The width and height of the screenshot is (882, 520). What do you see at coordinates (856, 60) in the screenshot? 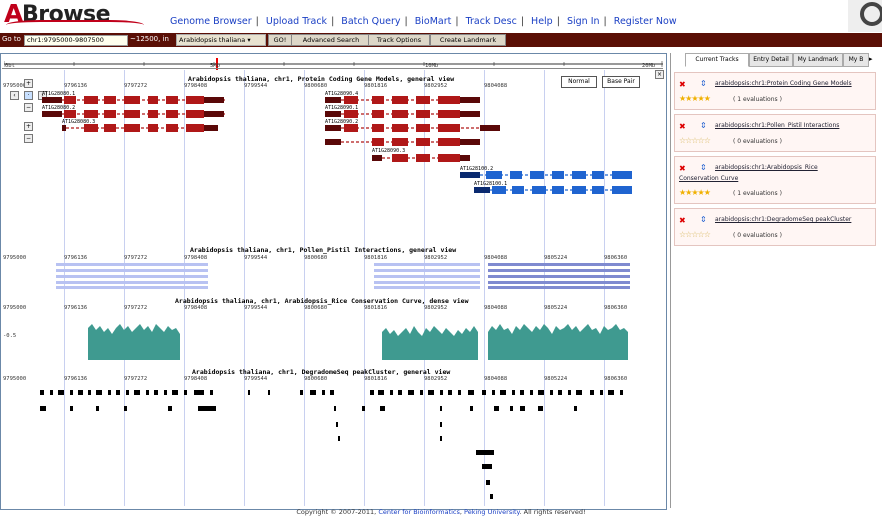
I see `tab-my-b: My B` at bounding box center [856, 60].